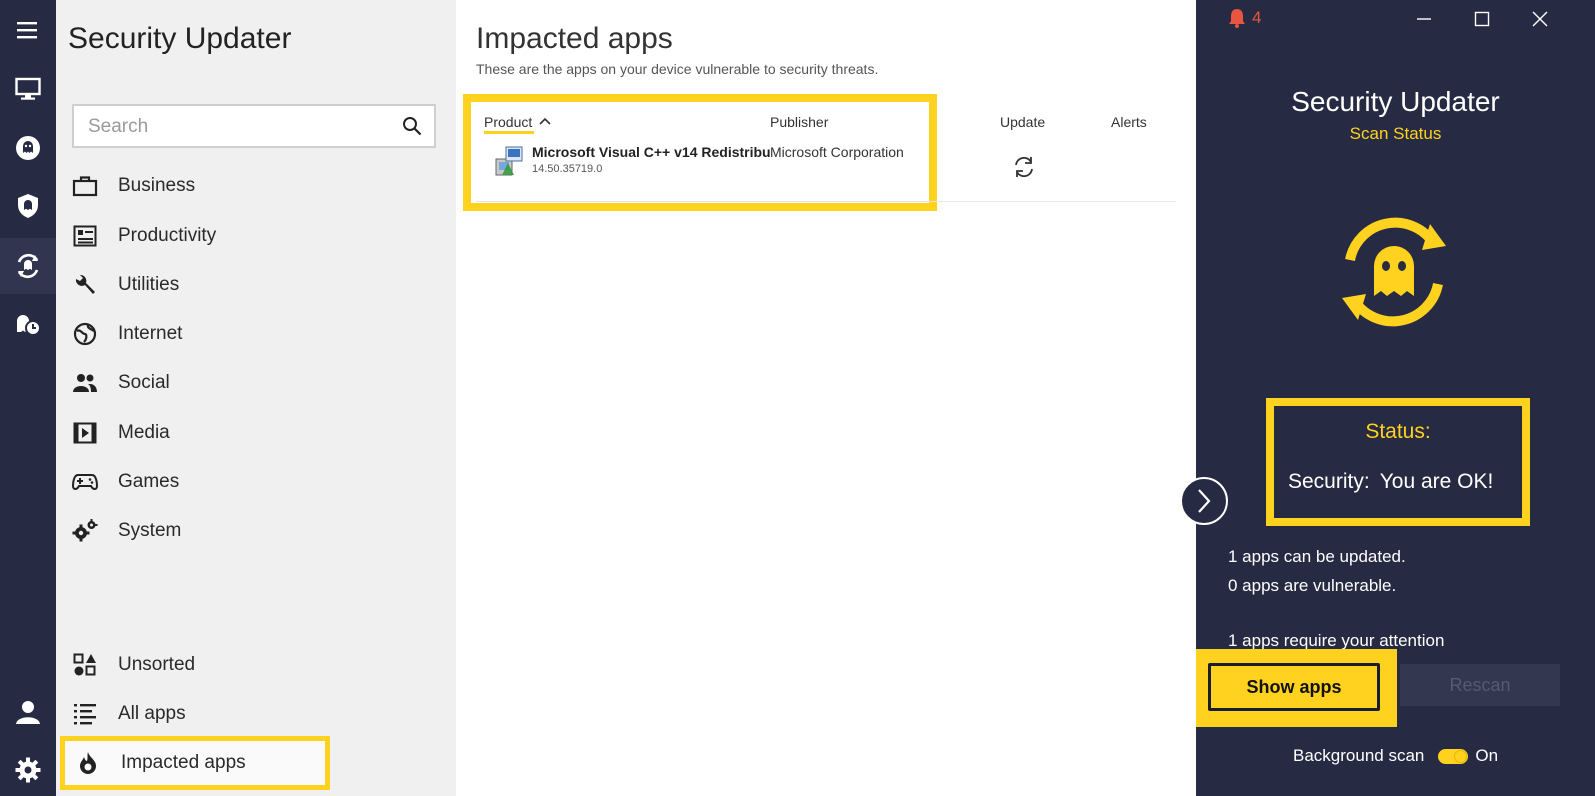 The height and width of the screenshot is (796, 1595). I want to click on sidebar-item-utilities: Utilities, so click(258, 285).